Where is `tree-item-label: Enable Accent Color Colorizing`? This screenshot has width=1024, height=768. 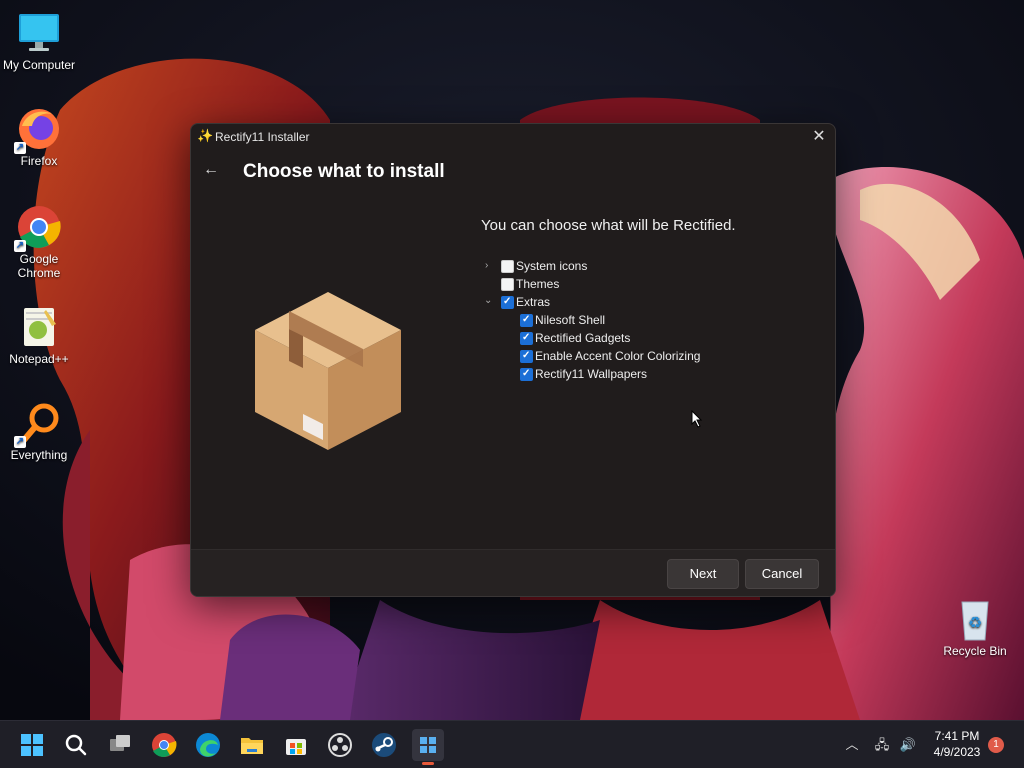 tree-item-label: Enable Accent Color Colorizing is located at coordinates (618, 356).